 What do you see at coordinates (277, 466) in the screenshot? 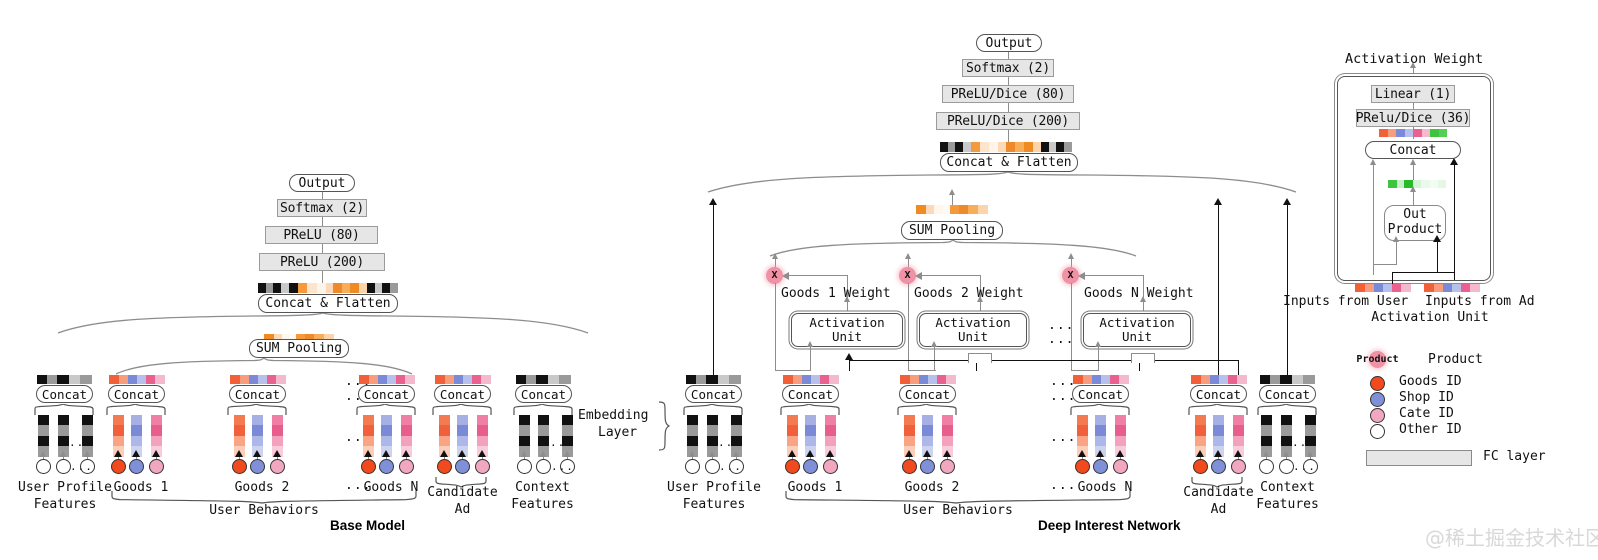
I see `base-g2-cate-id` at bounding box center [277, 466].